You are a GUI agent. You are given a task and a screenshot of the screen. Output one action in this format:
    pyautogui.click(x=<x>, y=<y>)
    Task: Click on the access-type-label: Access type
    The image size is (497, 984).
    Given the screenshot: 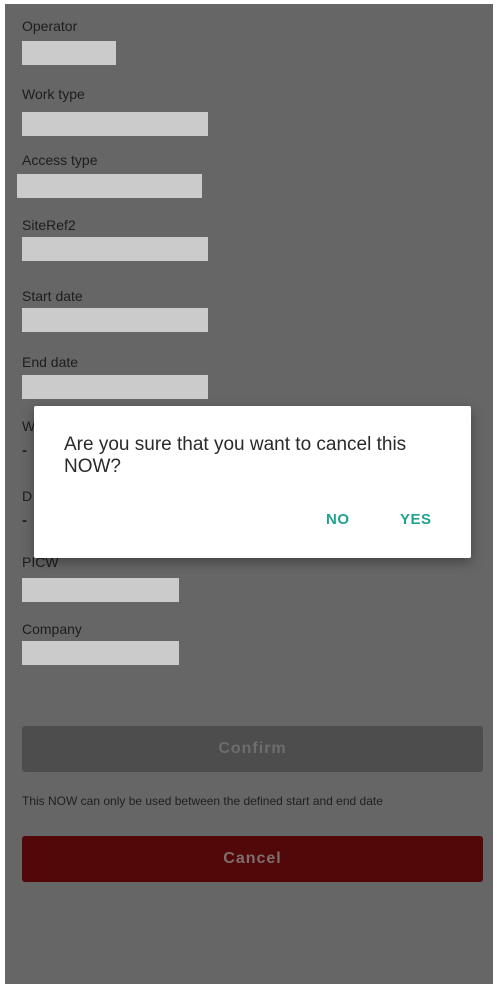 What is the action you would take?
    pyautogui.click(x=60, y=160)
    